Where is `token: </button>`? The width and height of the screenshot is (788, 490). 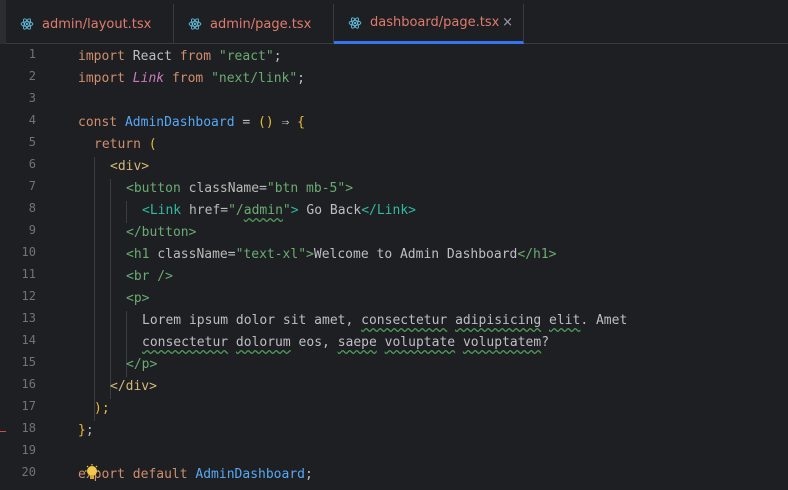
token: </button> is located at coordinates (161, 232).